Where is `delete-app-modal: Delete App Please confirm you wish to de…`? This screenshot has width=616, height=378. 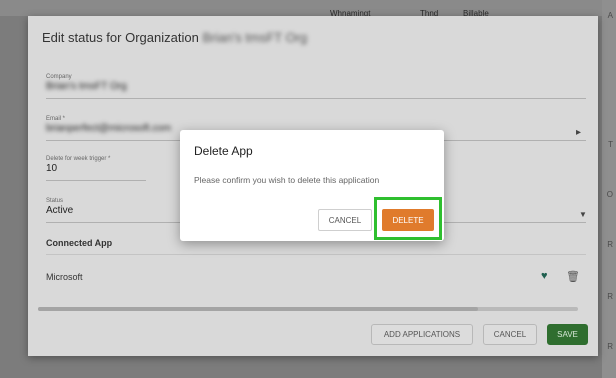
delete-app-modal: Delete App Please confirm you wish to de… is located at coordinates (312, 185).